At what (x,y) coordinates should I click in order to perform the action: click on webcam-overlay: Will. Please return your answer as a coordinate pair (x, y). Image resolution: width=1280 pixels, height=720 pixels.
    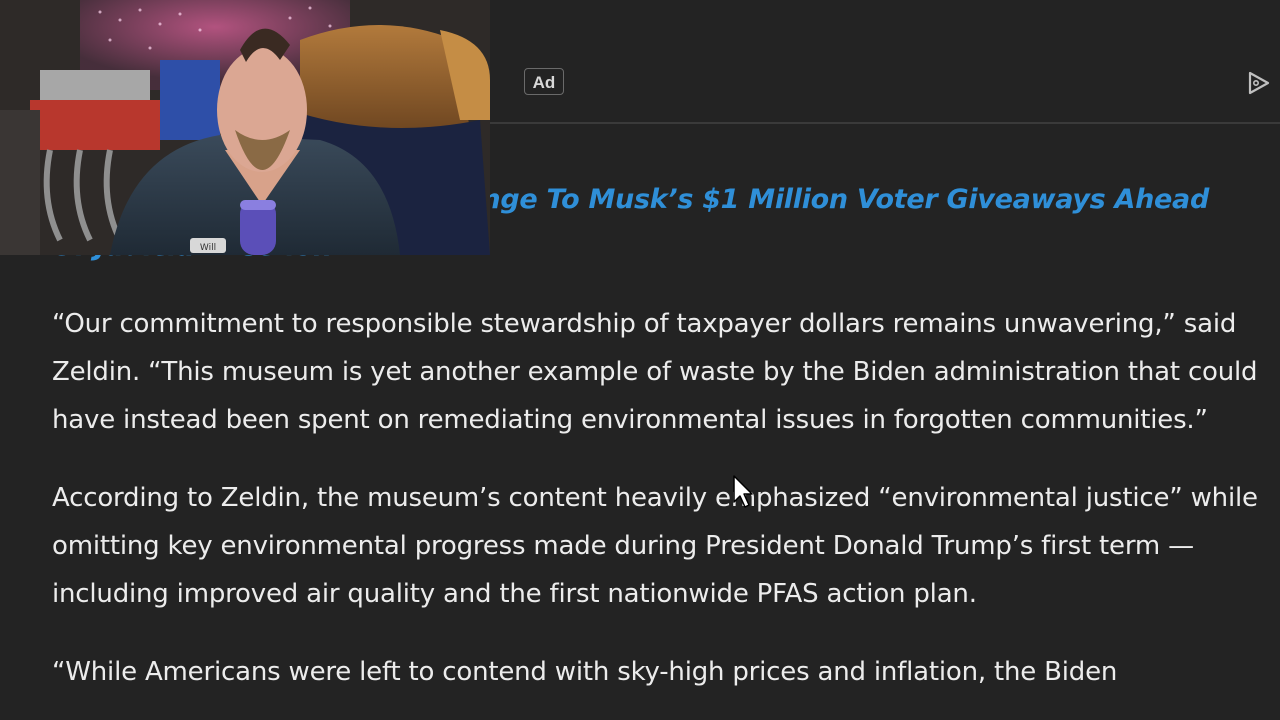
    Looking at the image, I should click on (245, 127).